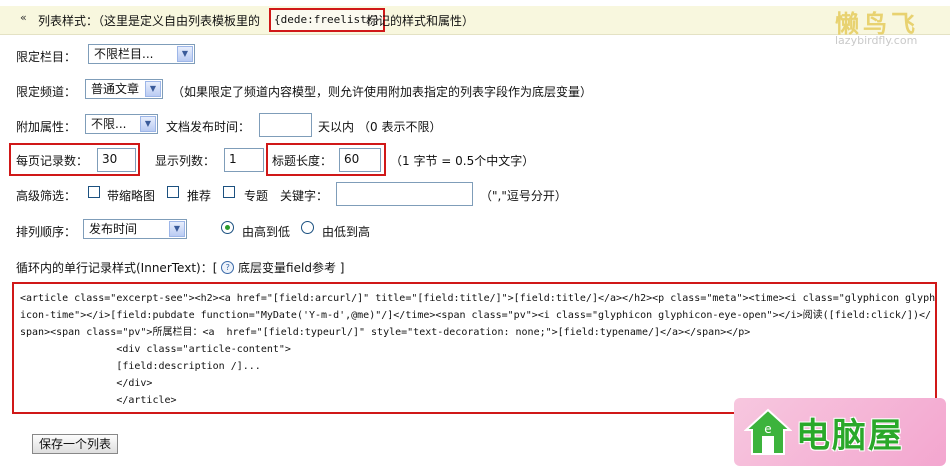 This screenshot has height=469, width=950. I want to click on pagesize-label: 每页记录数：, so click(52, 161).